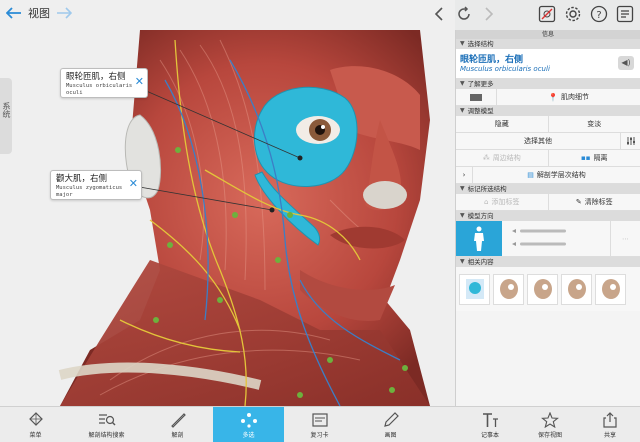 The height and width of the screenshot is (442, 640). Describe the element at coordinates (492, 60) in the screenshot. I see `selected-name: 眼轮匝肌，右侧` at that location.